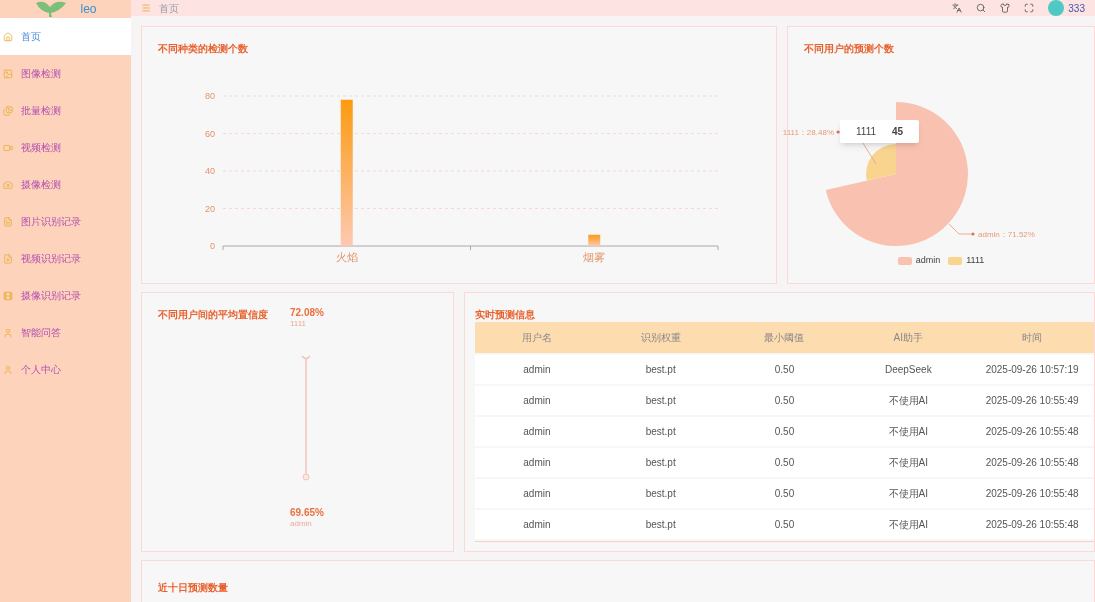  What do you see at coordinates (212, 246) in the screenshot?
I see `axis-tick-label: 0` at bounding box center [212, 246].